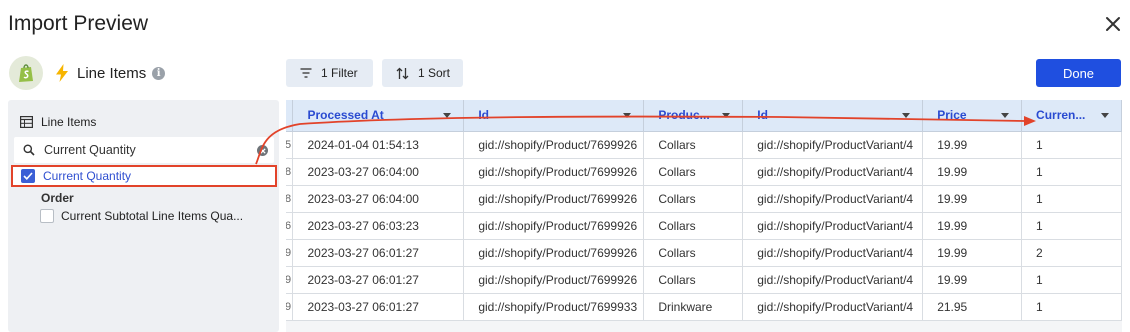  What do you see at coordinates (339, 73) in the screenshot?
I see `filter-label: 1 Filter` at bounding box center [339, 73].